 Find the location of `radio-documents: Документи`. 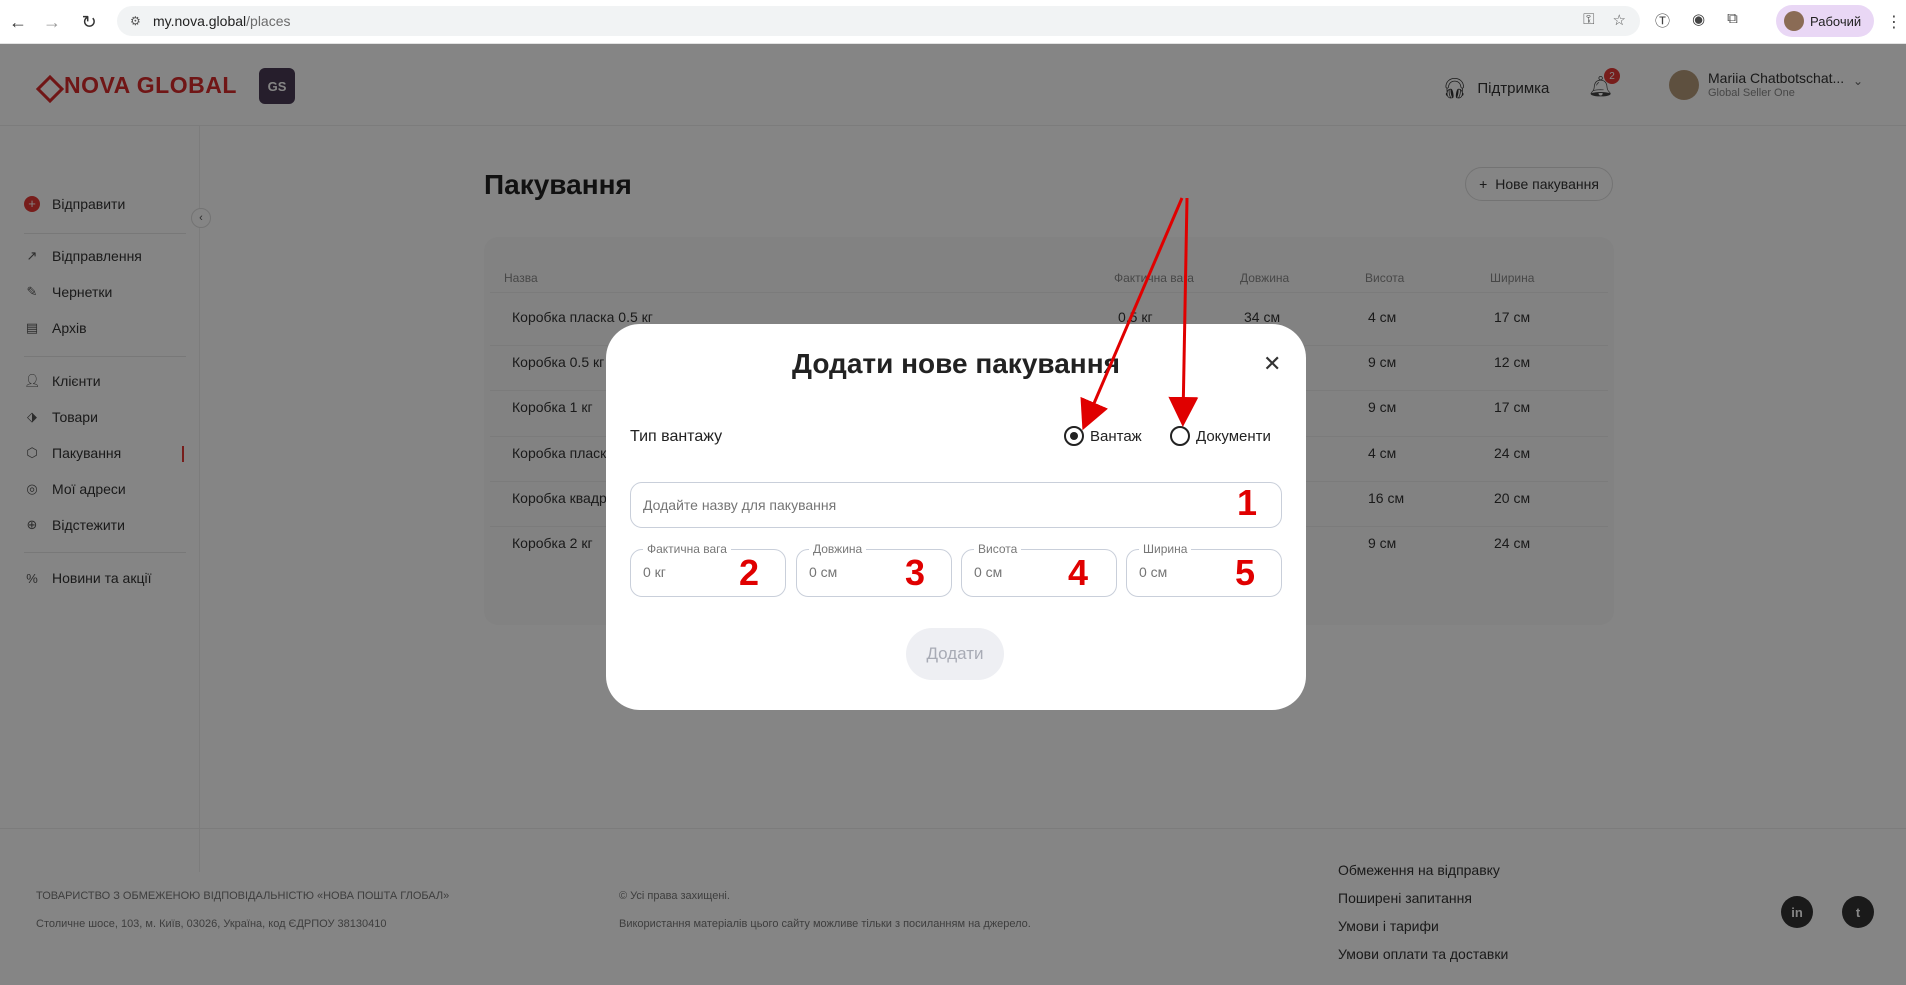

radio-documents: Документи is located at coordinates (1220, 436).